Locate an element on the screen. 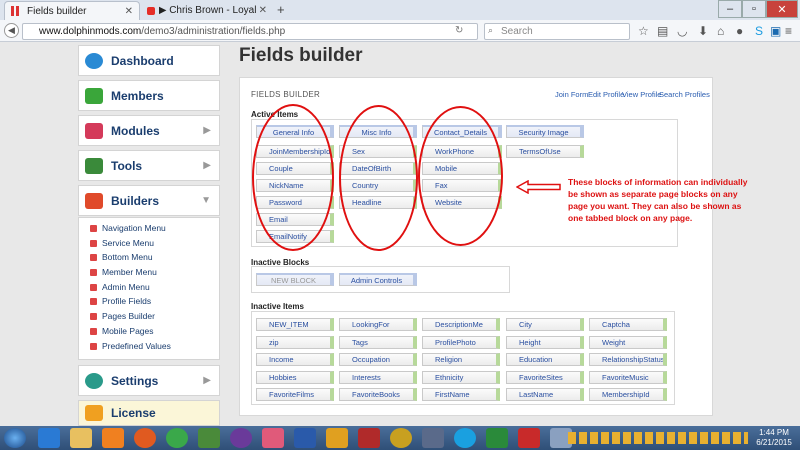  submenu-item: Member Menu is located at coordinates (123, 272).